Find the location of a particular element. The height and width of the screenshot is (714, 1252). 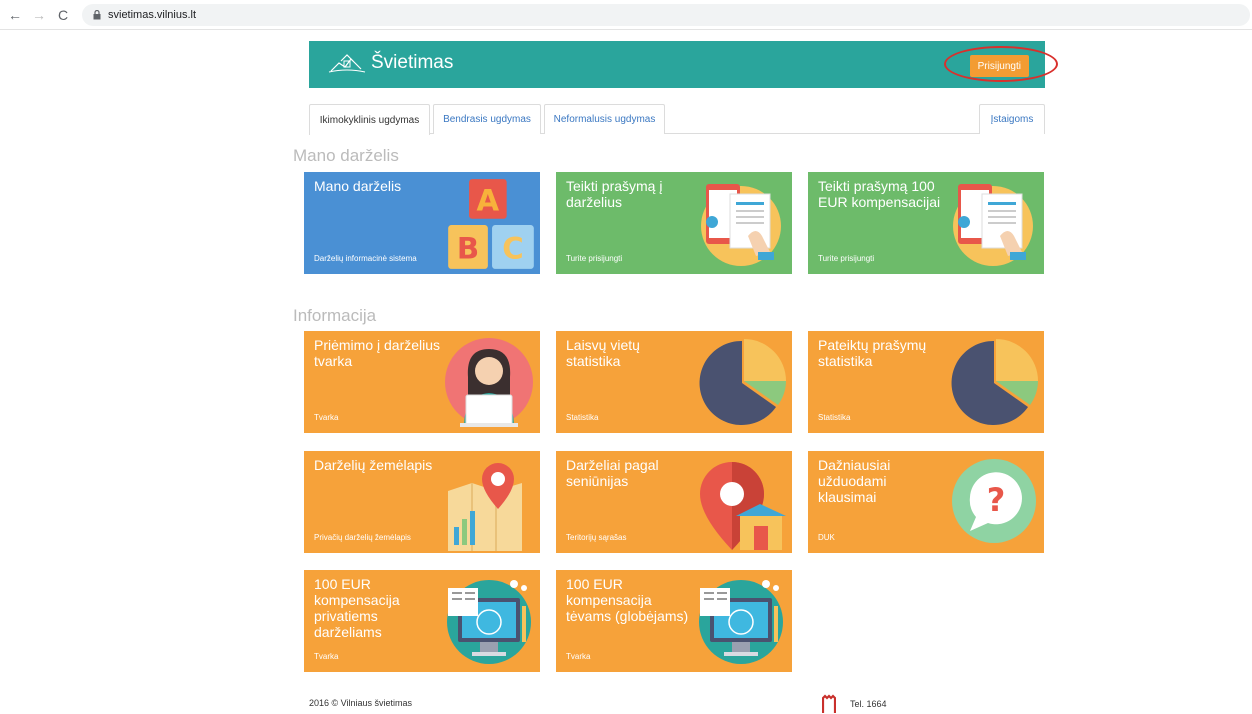

site-title: Švietimas is located at coordinates (412, 62).